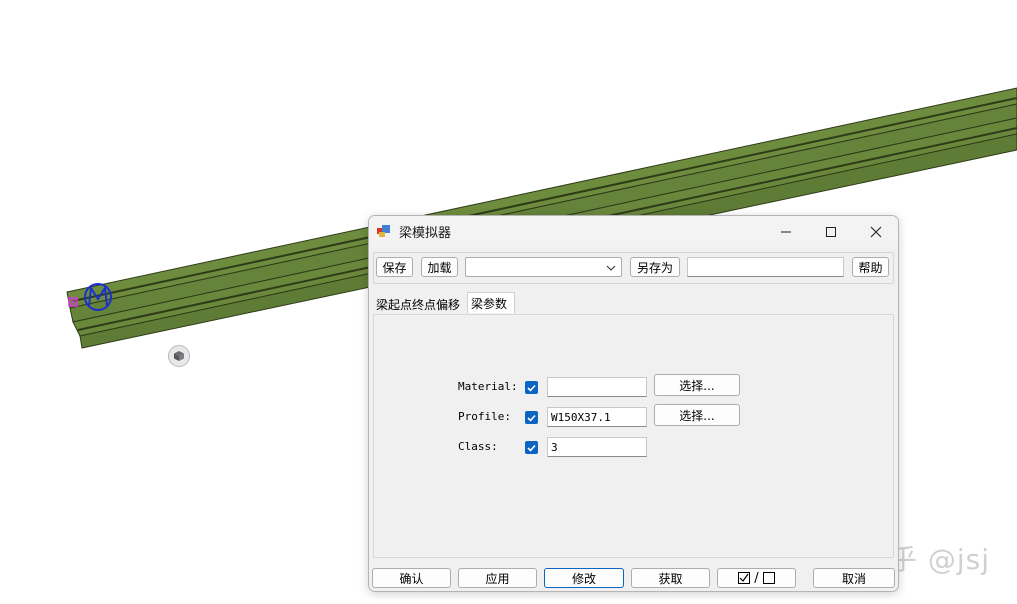 Image resolution: width=1017 pixels, height=604 pixels. I want to click on cube-icon, so click(179, 356).